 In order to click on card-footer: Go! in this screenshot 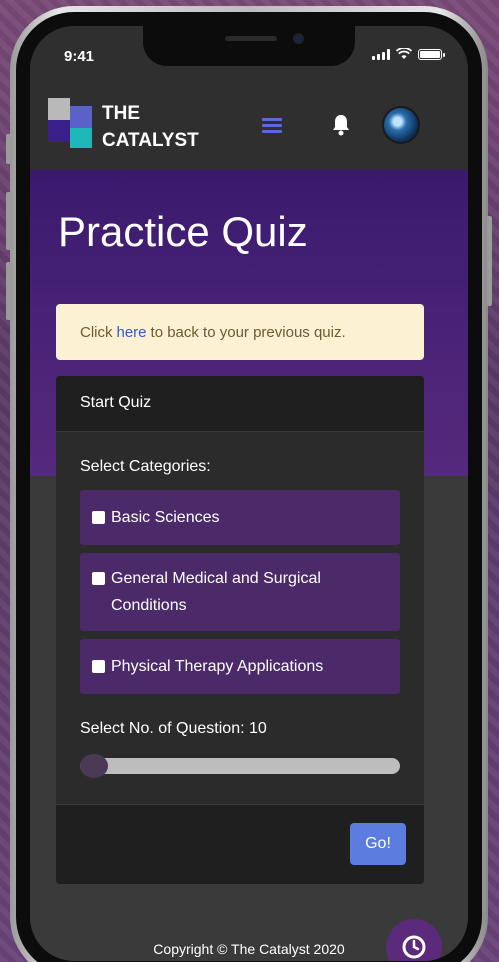, I will do `click(240, 844)`.